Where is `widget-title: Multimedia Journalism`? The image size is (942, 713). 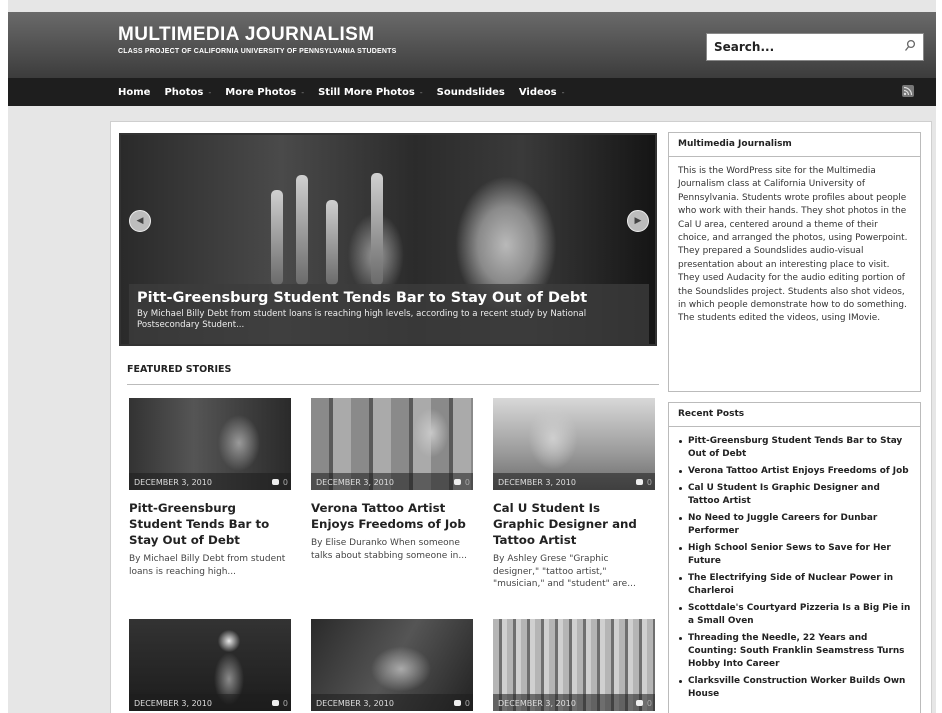 widget-title: Multimedia Journalism is located at coordinates (794, 145).